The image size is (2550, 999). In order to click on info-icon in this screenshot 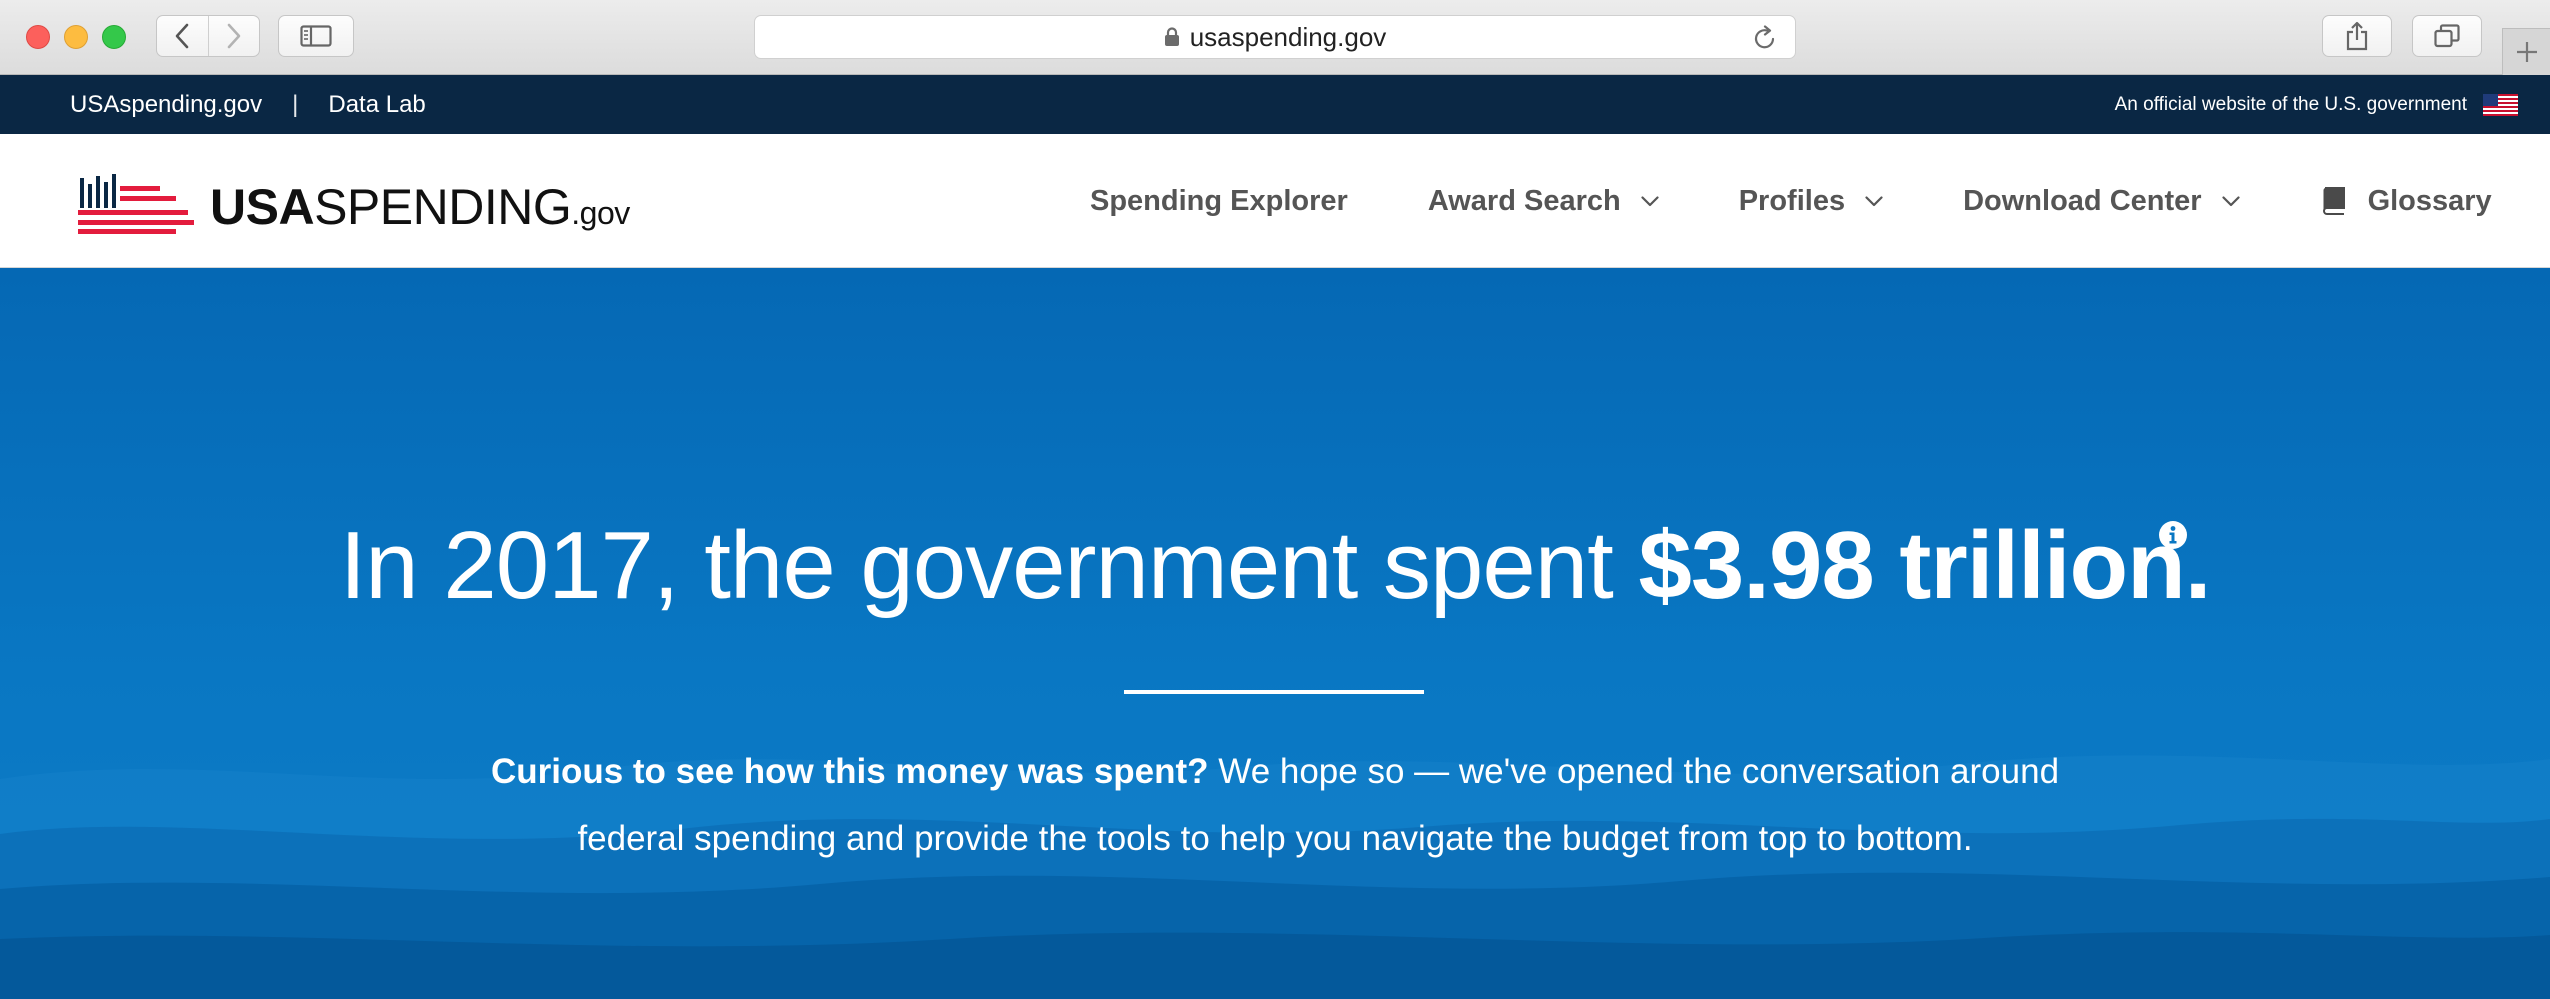, I will do `click(2173, 535)`.